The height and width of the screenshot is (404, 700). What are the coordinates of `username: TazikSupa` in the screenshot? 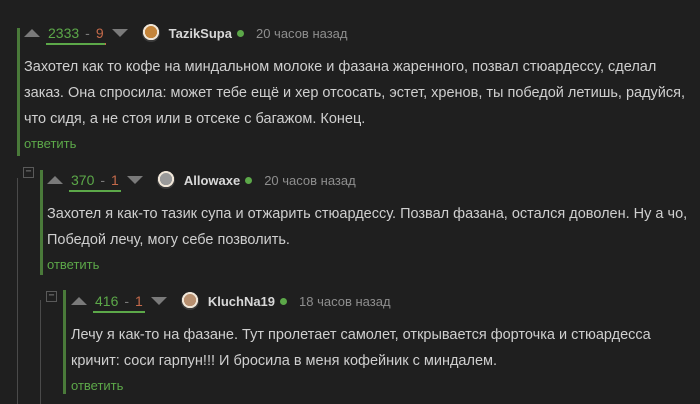 It's located at (200, 33).